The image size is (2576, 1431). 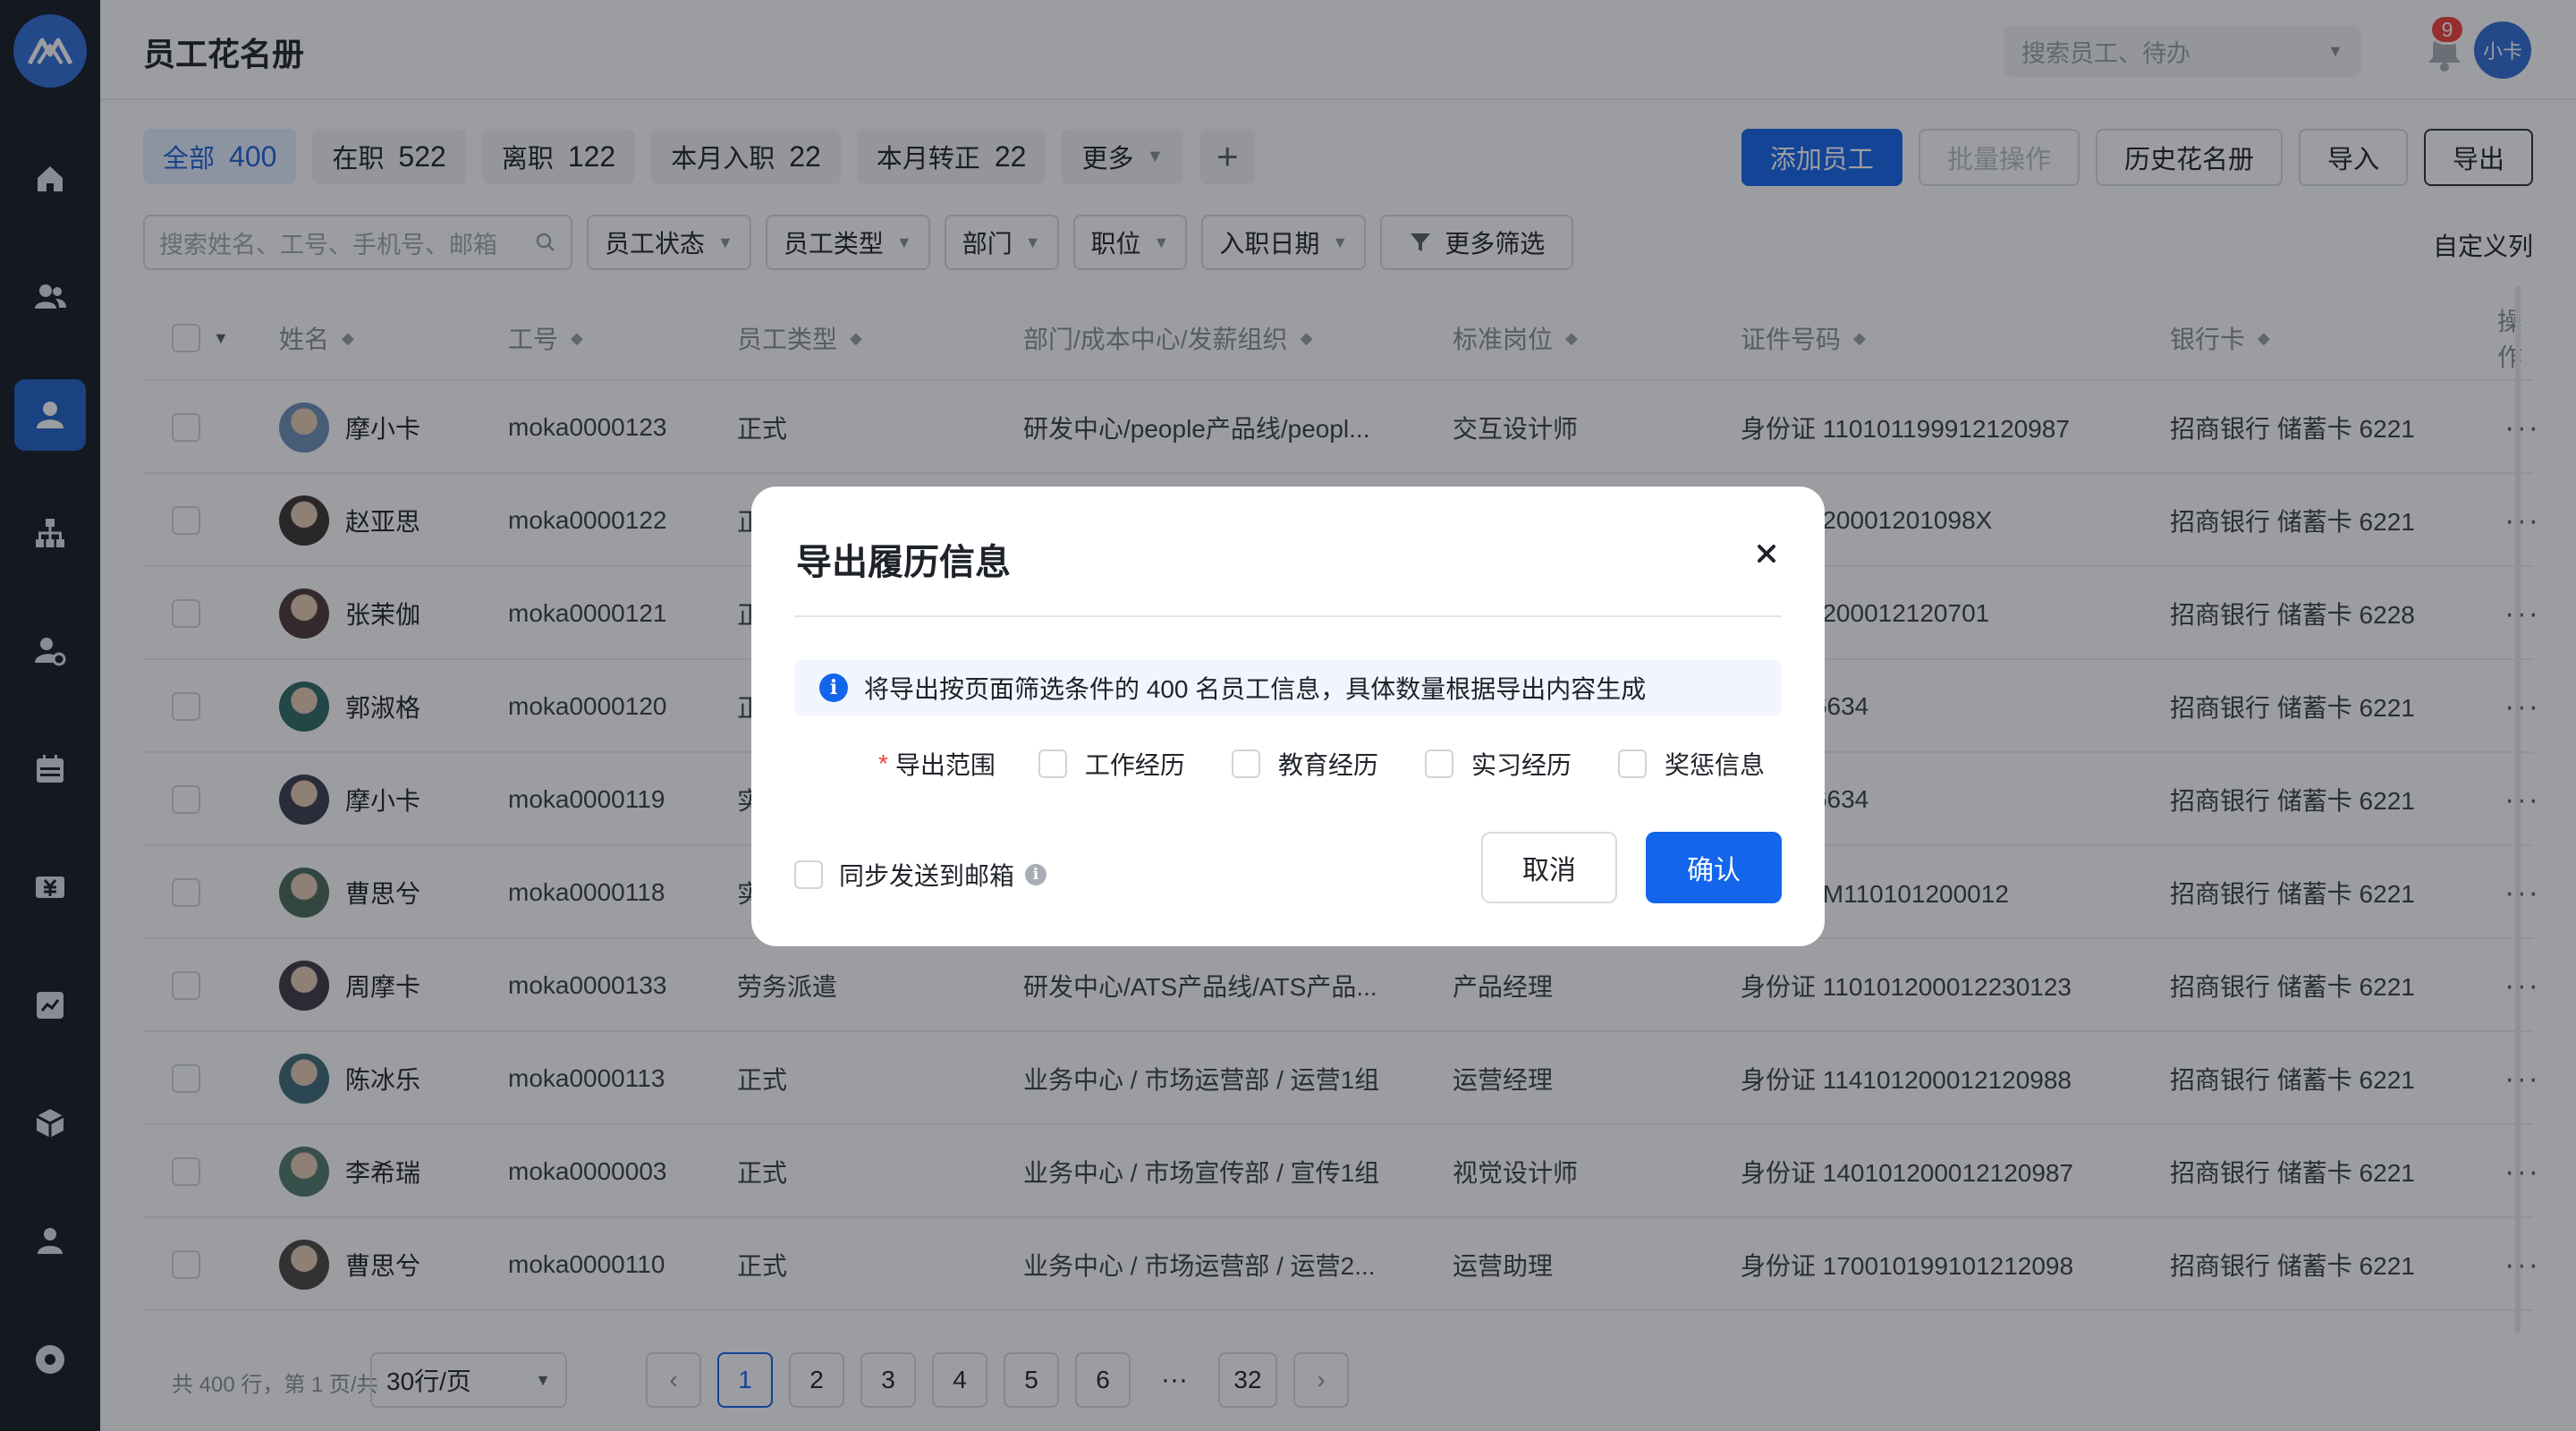 I want to click on option-internship: 实习经历, so click(x=1498, y=764).